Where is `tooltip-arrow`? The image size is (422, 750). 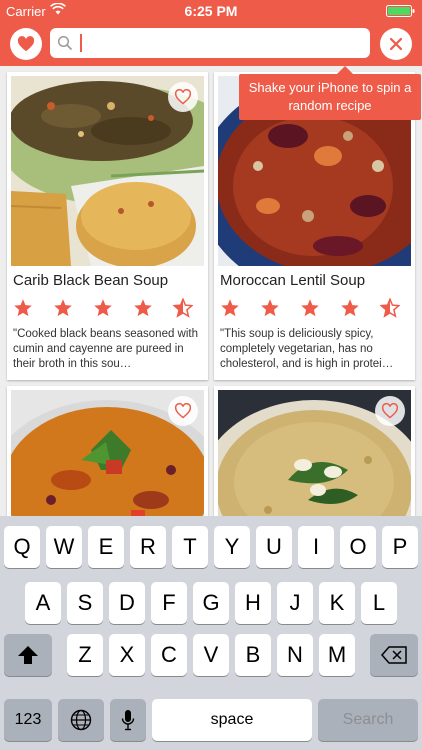
tooltip-arrow is located at coordinates (345, 70).